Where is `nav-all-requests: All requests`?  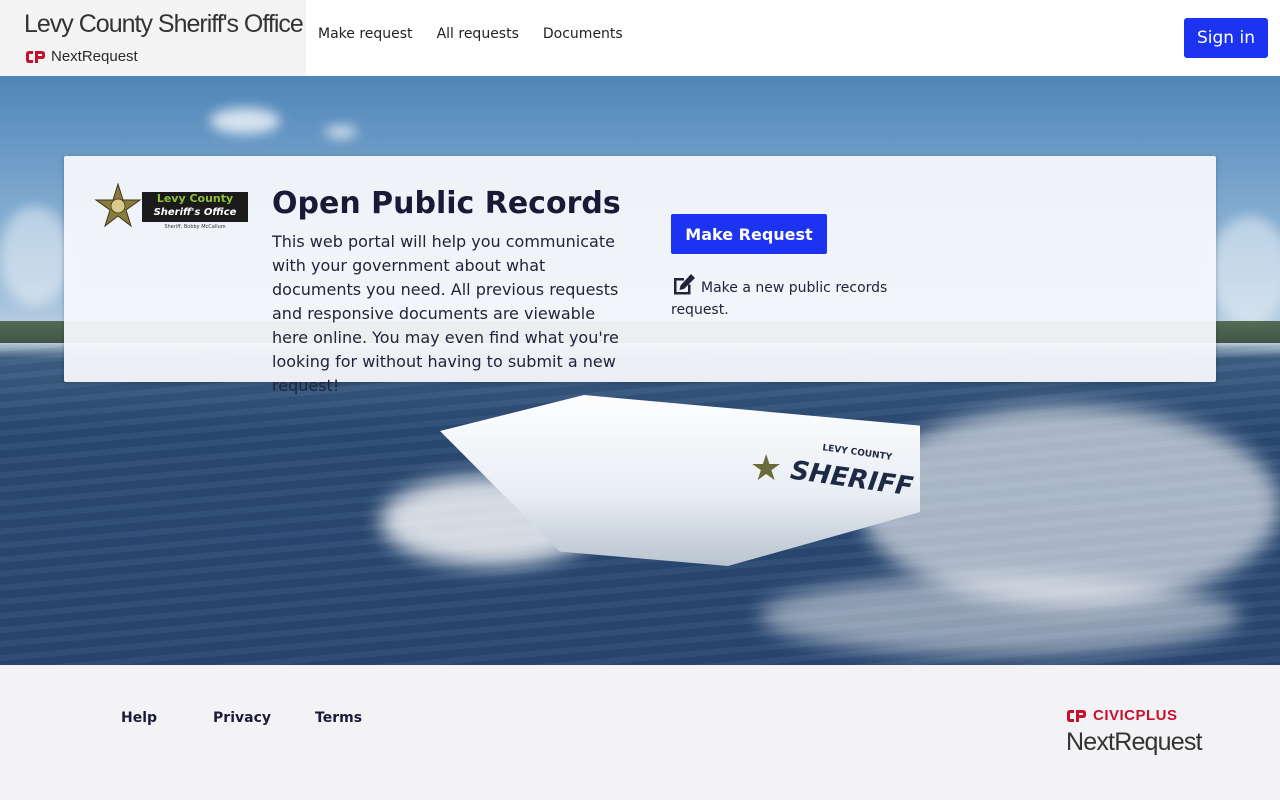
nav-all-requests: All requests is located at coordinates (478, 34).